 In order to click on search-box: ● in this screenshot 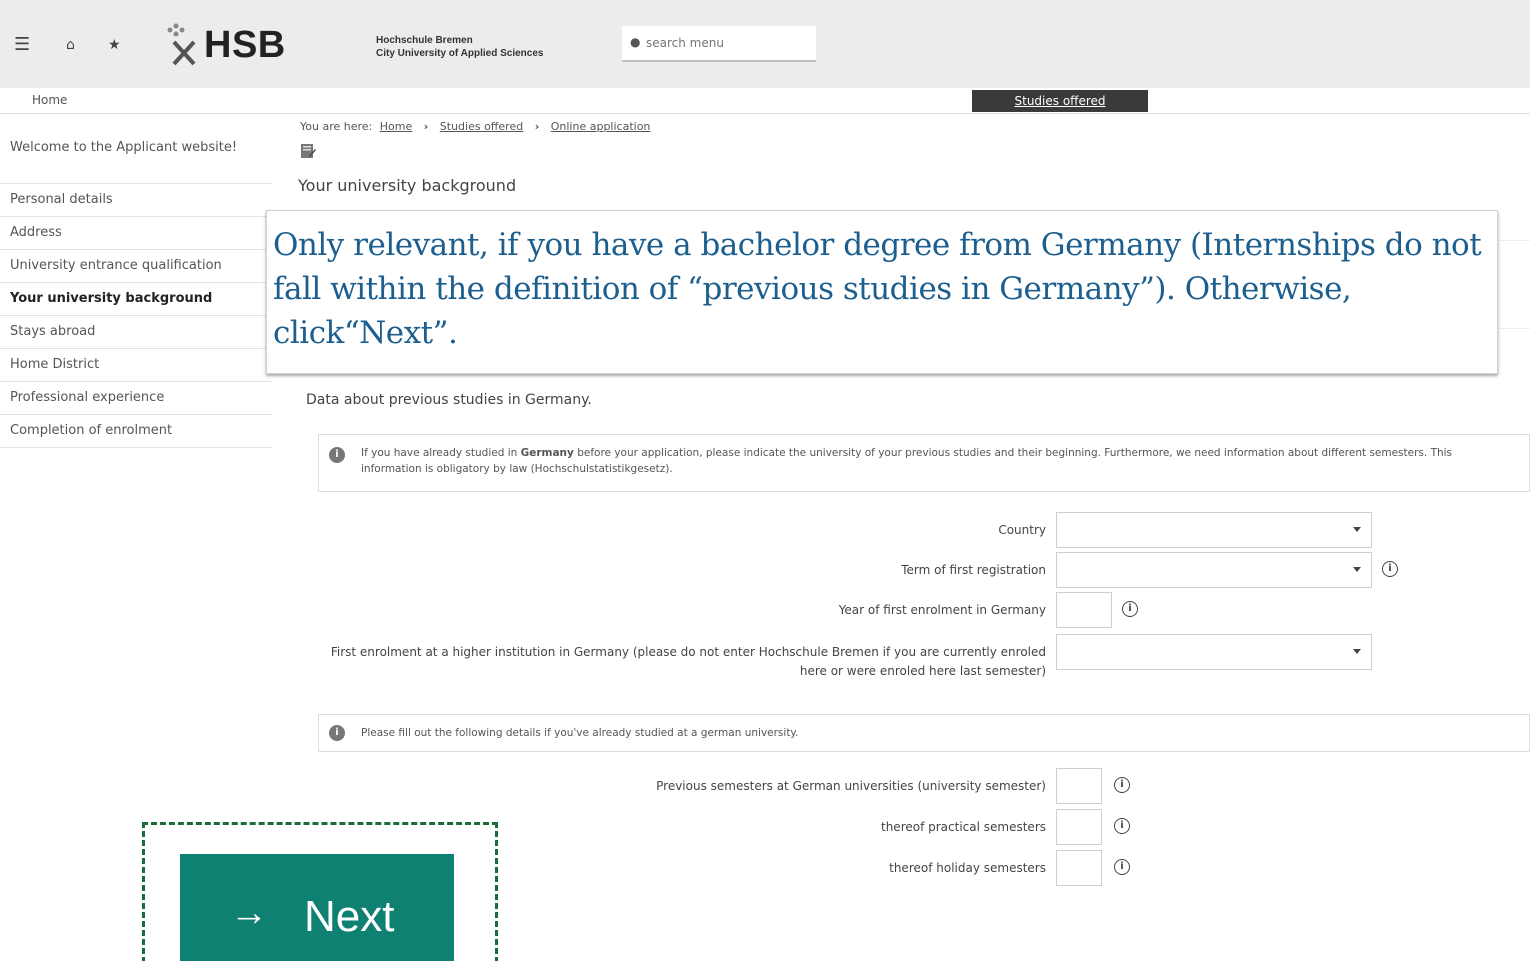, I will do `click(719, 44)`.